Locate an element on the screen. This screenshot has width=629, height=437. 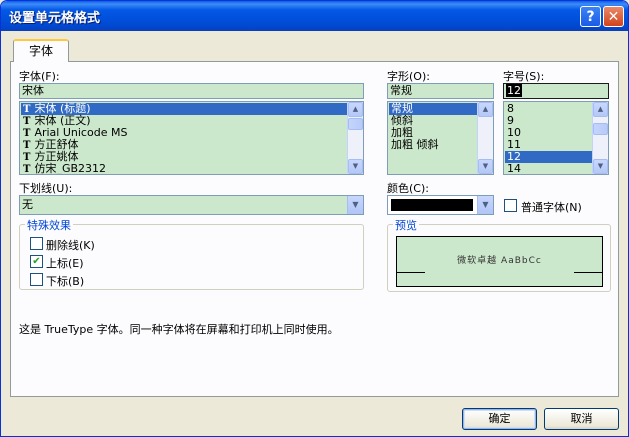
font-item: T 仿宋_GB2312 is located at coordinates (63, 169).